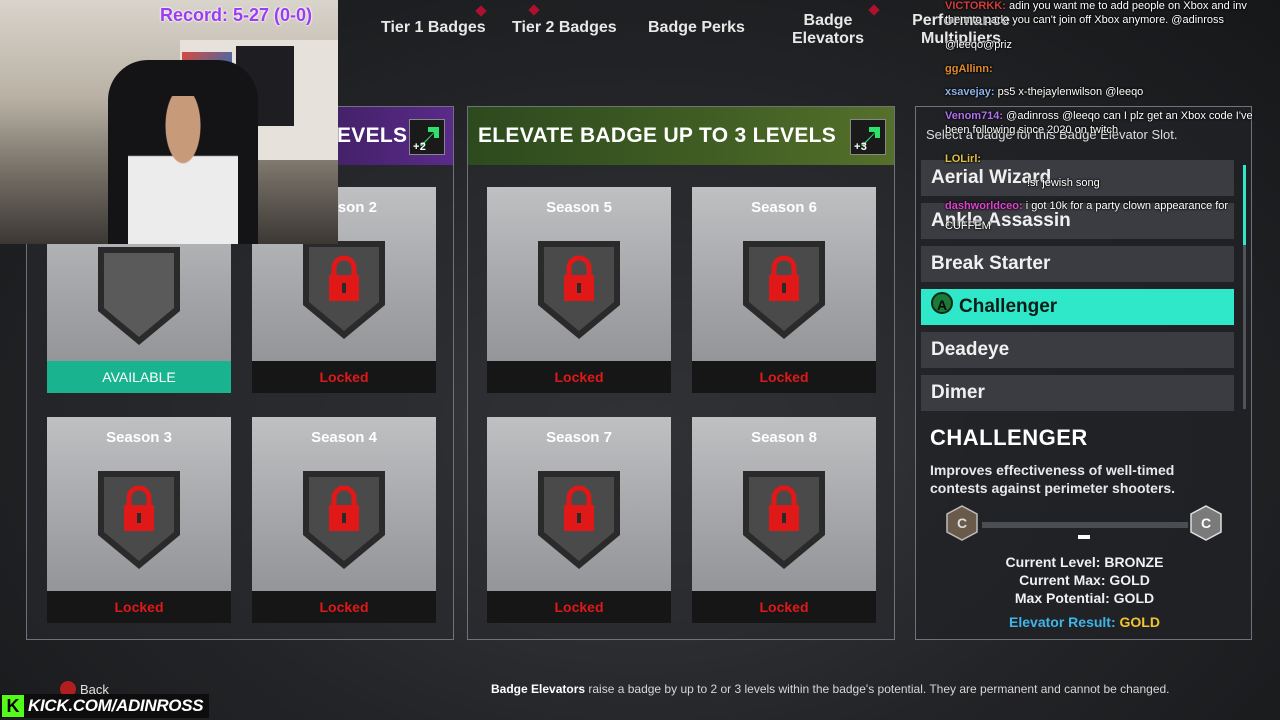  Describe the element at coordinates (1044, 92) in the screenshot. I see `chat-message: xsavejay: ps5 x-thejaylenwilson @leeqo` at that location.